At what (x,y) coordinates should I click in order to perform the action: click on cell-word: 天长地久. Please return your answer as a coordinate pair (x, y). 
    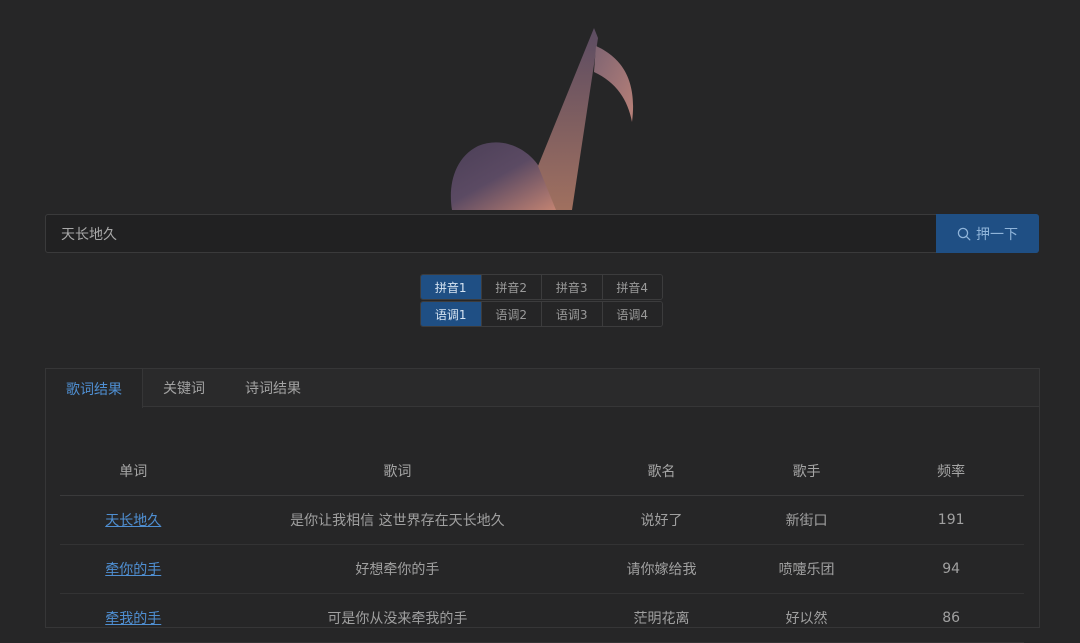
    Looking at the image, I should click on (133, 520).